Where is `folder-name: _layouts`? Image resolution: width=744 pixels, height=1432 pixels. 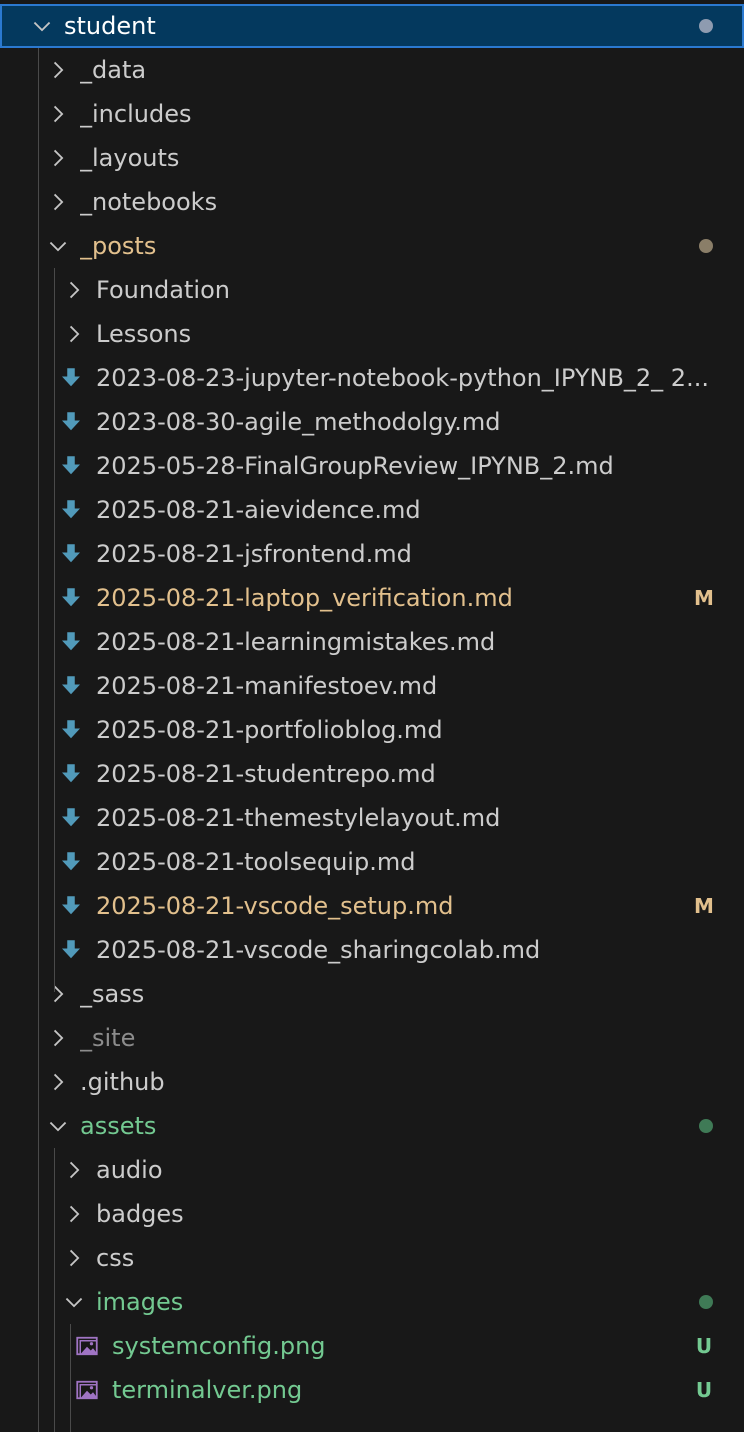
folder-name: _layouts is located at coordinates (130, 158).